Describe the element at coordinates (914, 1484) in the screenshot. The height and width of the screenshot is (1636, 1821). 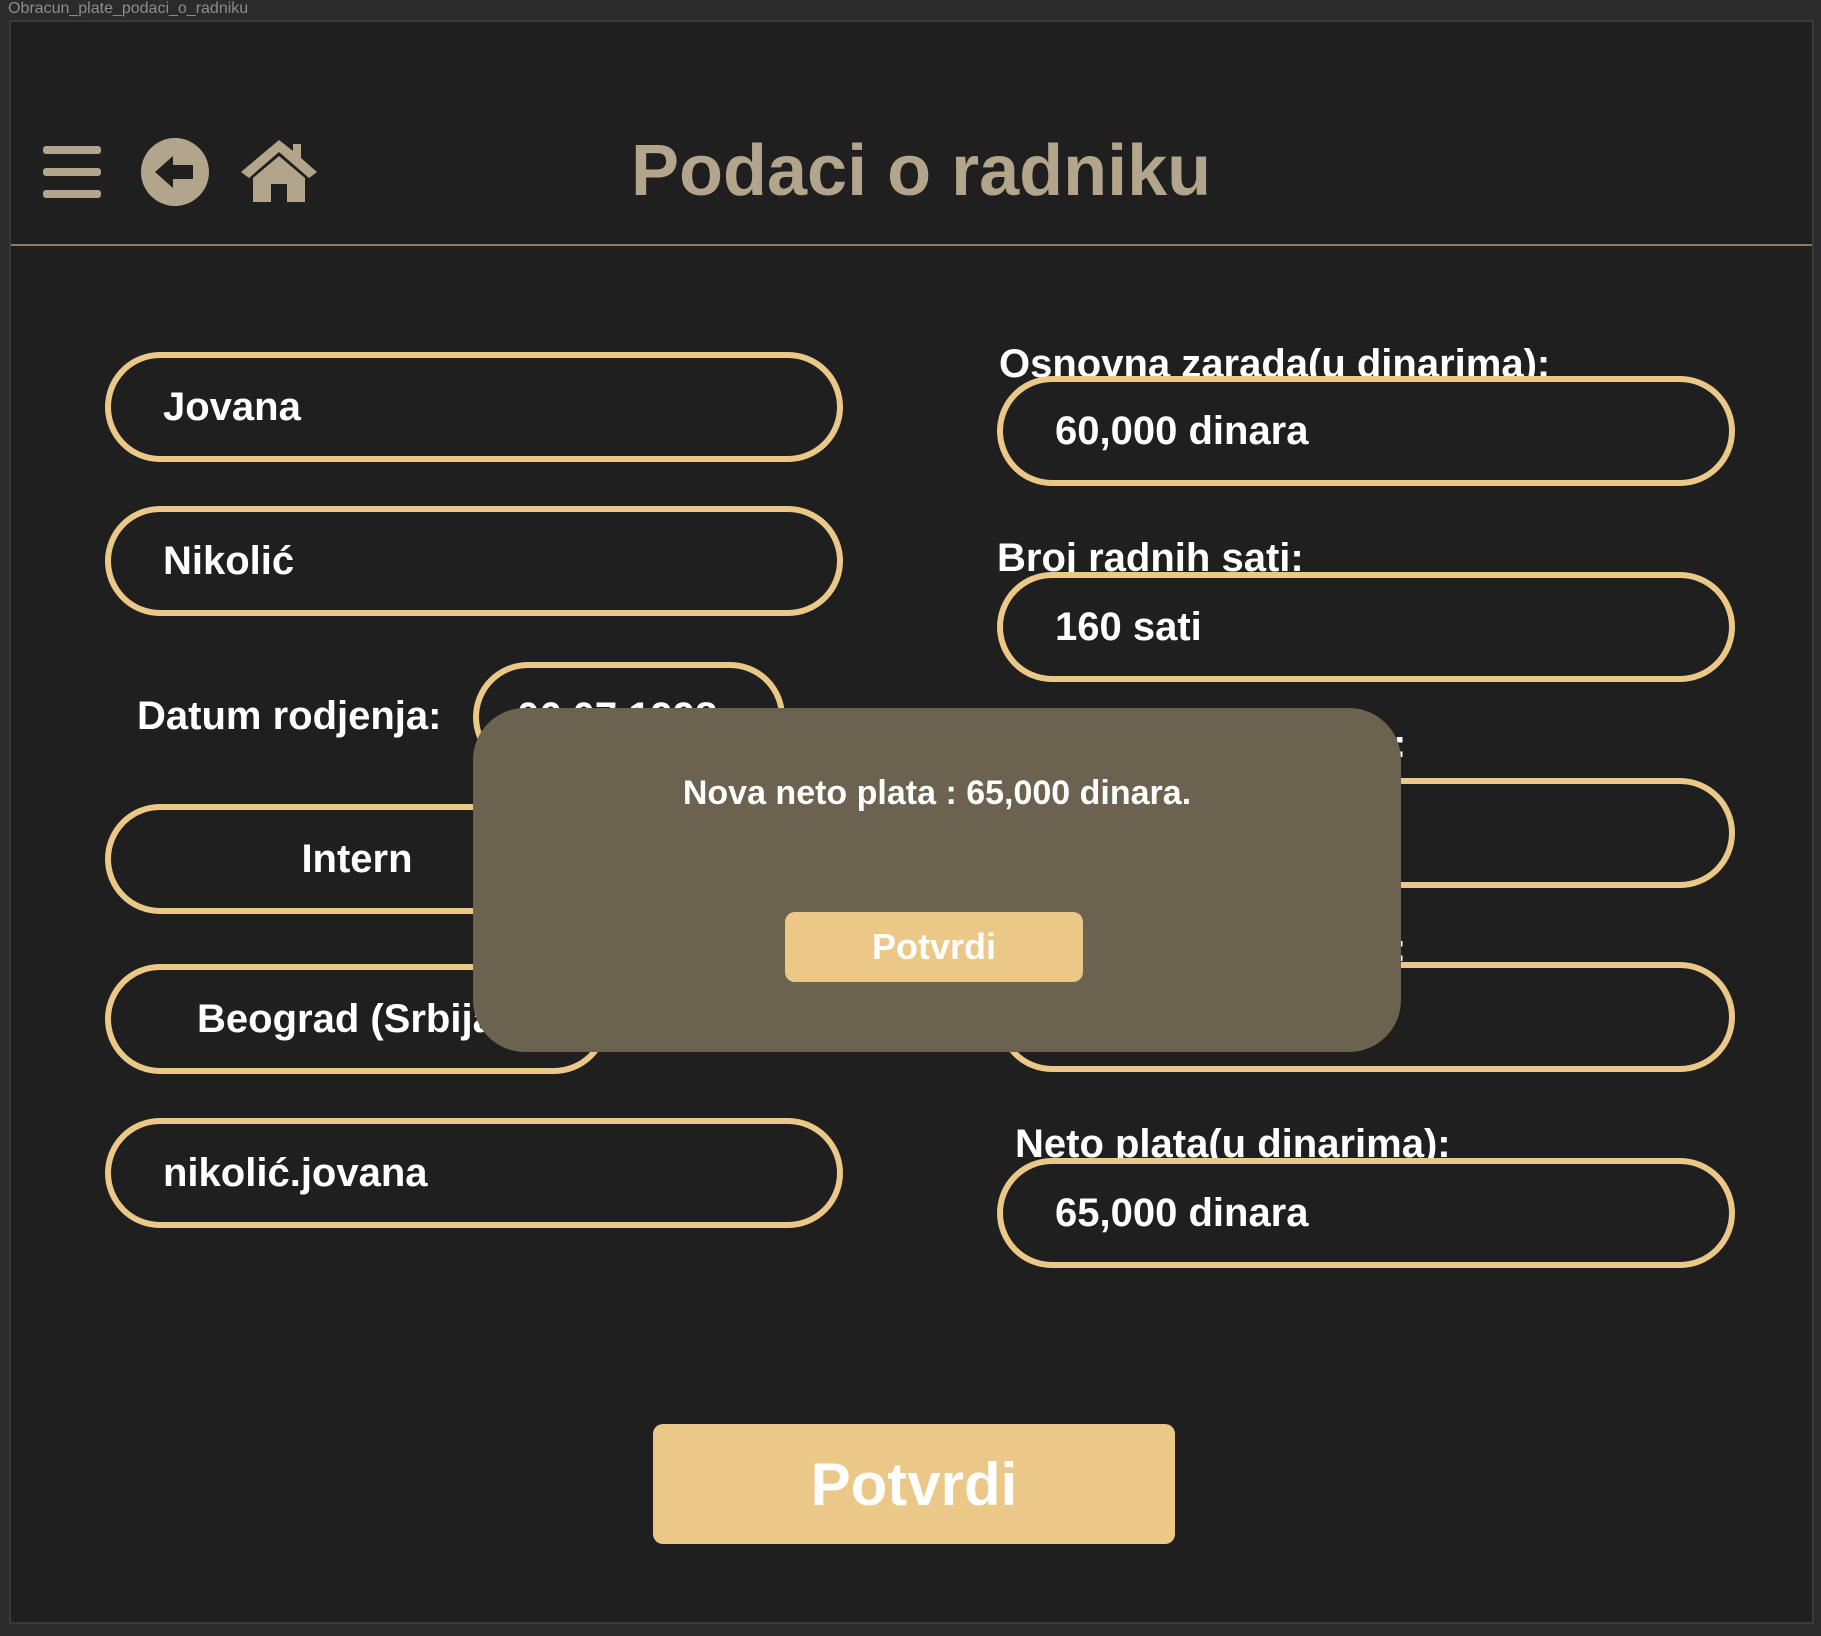
I see `submit-button: Potvrdi` at that location.